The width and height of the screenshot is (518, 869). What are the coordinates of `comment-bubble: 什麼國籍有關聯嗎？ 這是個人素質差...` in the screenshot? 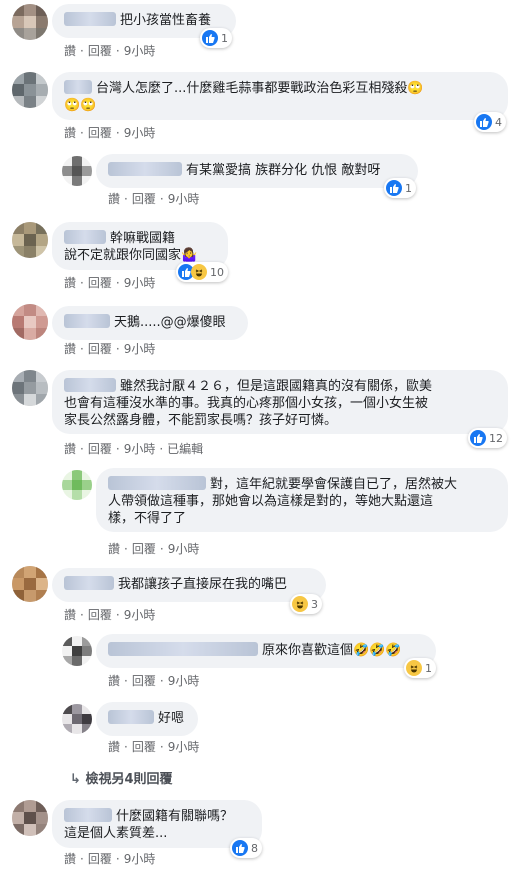 It's located at (157, 824).